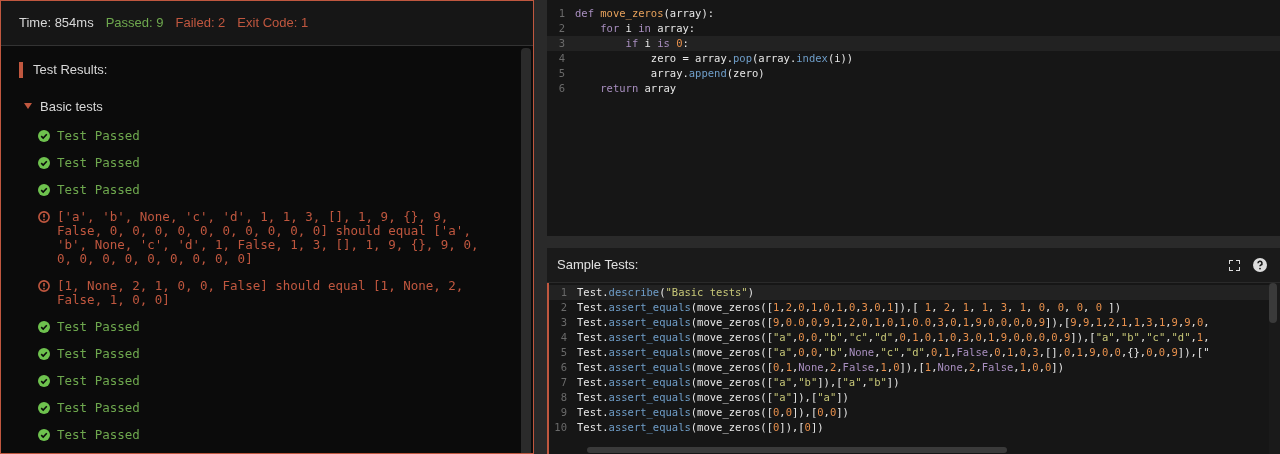 The height and width of the screenshot is (454, 1280). Describe the element at coordinates (751, 58) in the screenshot. I see `code-line: zero = array.pop(array.index(i))` at that location.